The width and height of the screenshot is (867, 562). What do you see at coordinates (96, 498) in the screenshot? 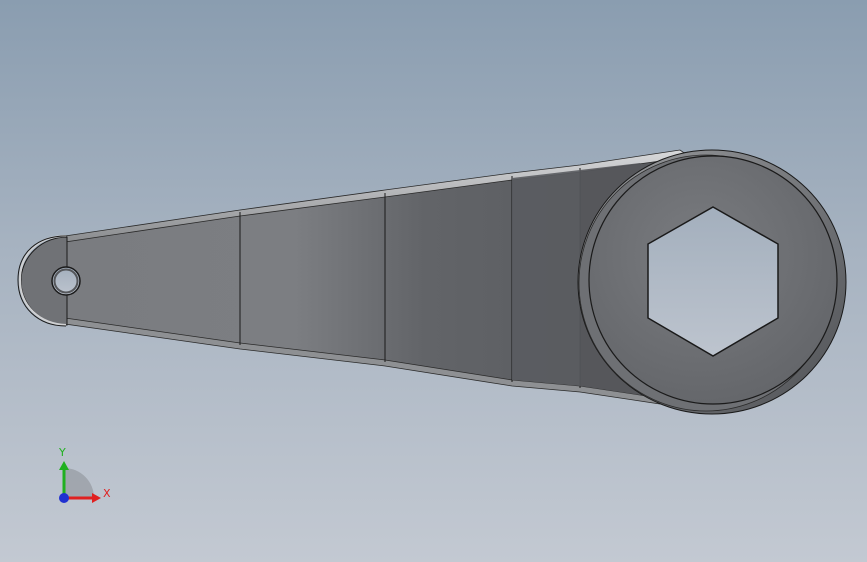
I see `x-axis-arrow-icon` at bounding box center [96, 498].